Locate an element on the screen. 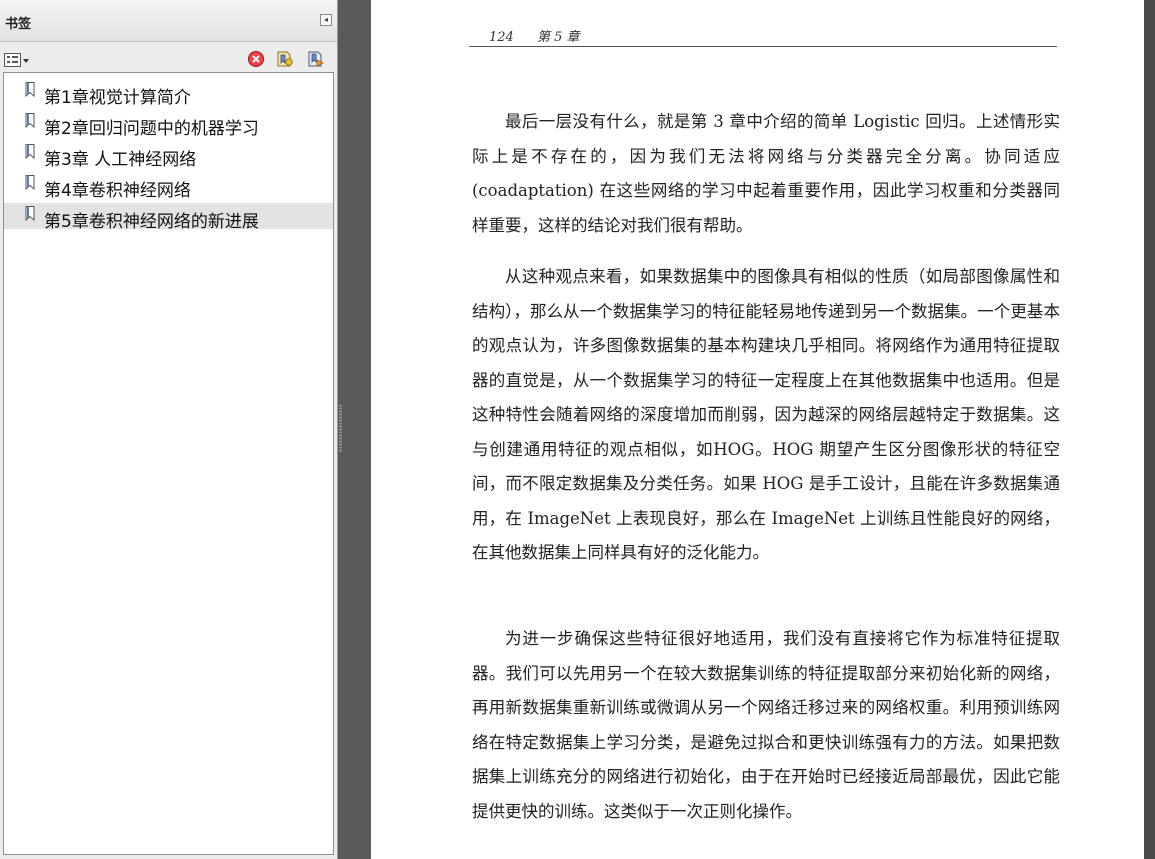 This screenshot has height=859, width=1155. chapter-title: 第 5 章 is located at coordinates (558, 37).